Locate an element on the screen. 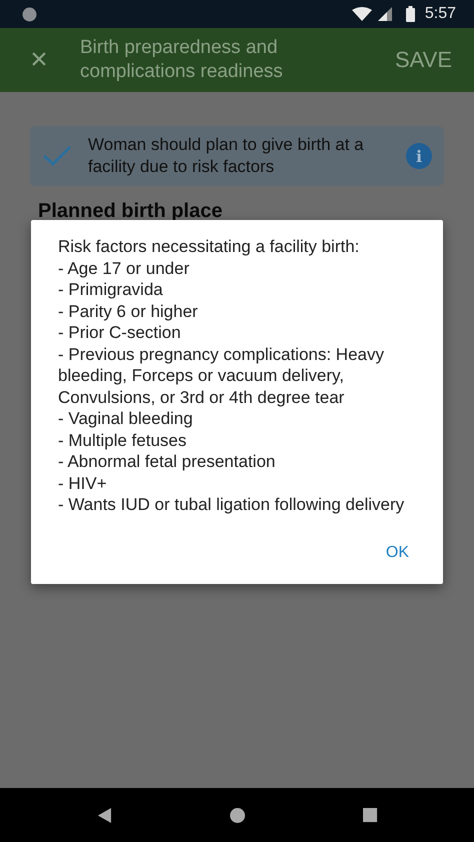  notice-text: Woman should plan to give birth at a facility due to risk factors is located at coordinates (226, 156).